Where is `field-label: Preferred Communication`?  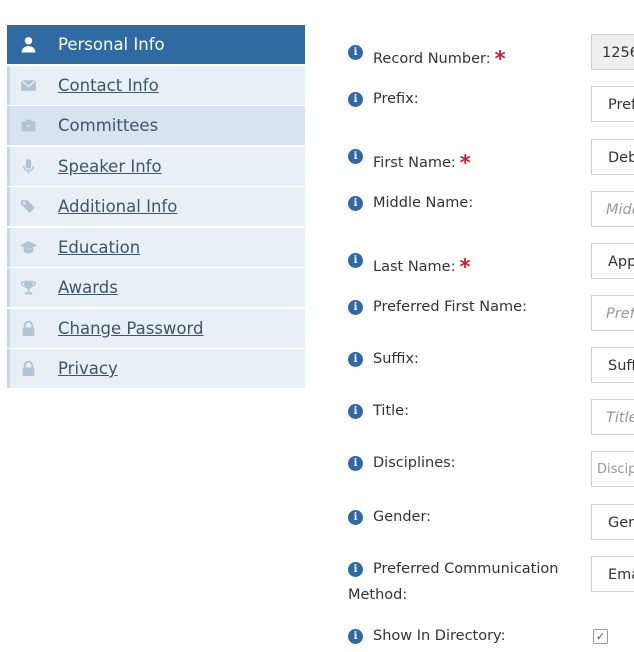 field-label: Preferred Communication is located at coordinates (466, 569).